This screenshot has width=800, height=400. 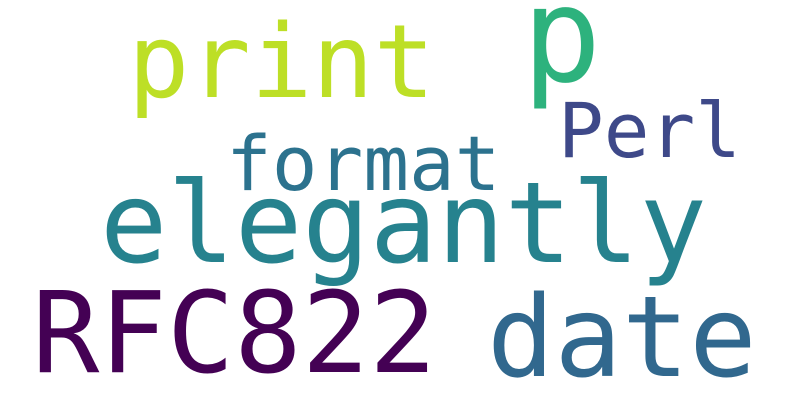 I want to click on word-date: date, so click(x=622, y=336).